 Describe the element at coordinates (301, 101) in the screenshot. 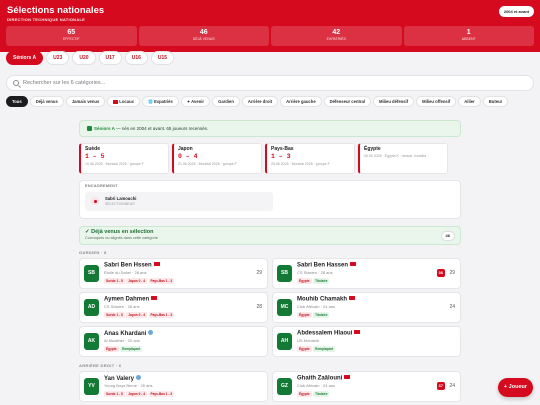

I see `filter-arriere-gauche: Arrière gauche` at that location.